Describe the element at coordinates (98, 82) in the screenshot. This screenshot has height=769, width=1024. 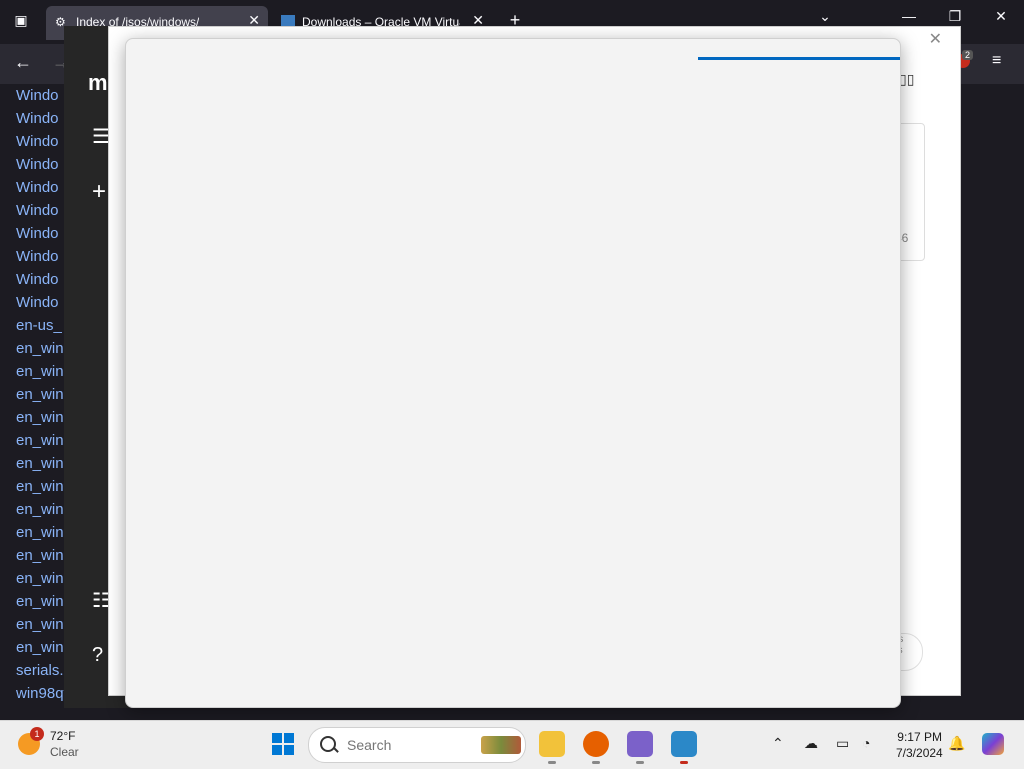
I see `app-logo-icon: m` at that location.